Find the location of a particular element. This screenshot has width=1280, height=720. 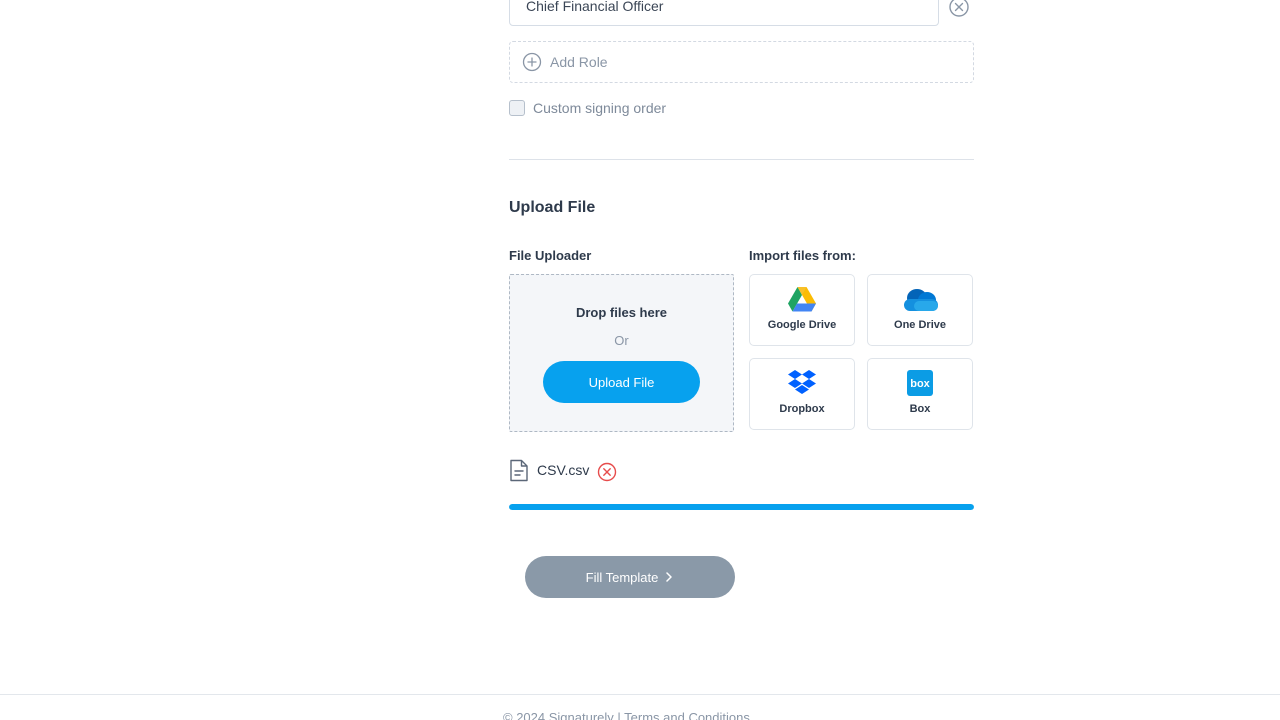

uploaded-file-row: CSV.csv is located at coordinates (563, 470).